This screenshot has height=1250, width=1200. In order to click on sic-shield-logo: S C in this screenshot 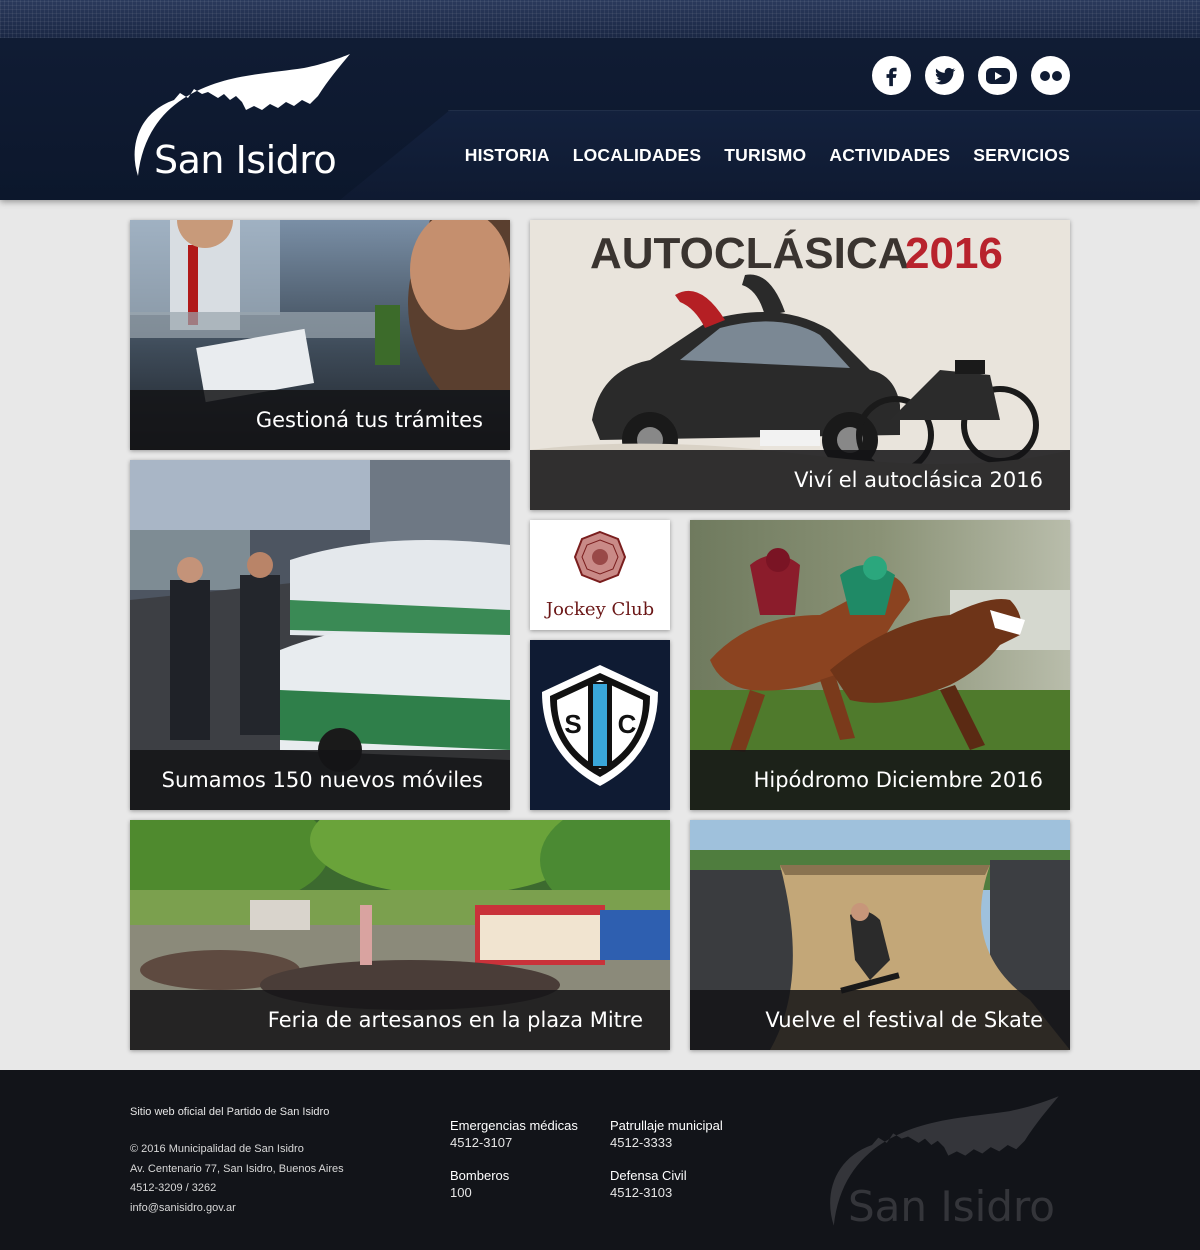, I will do `click(600, 725)`.